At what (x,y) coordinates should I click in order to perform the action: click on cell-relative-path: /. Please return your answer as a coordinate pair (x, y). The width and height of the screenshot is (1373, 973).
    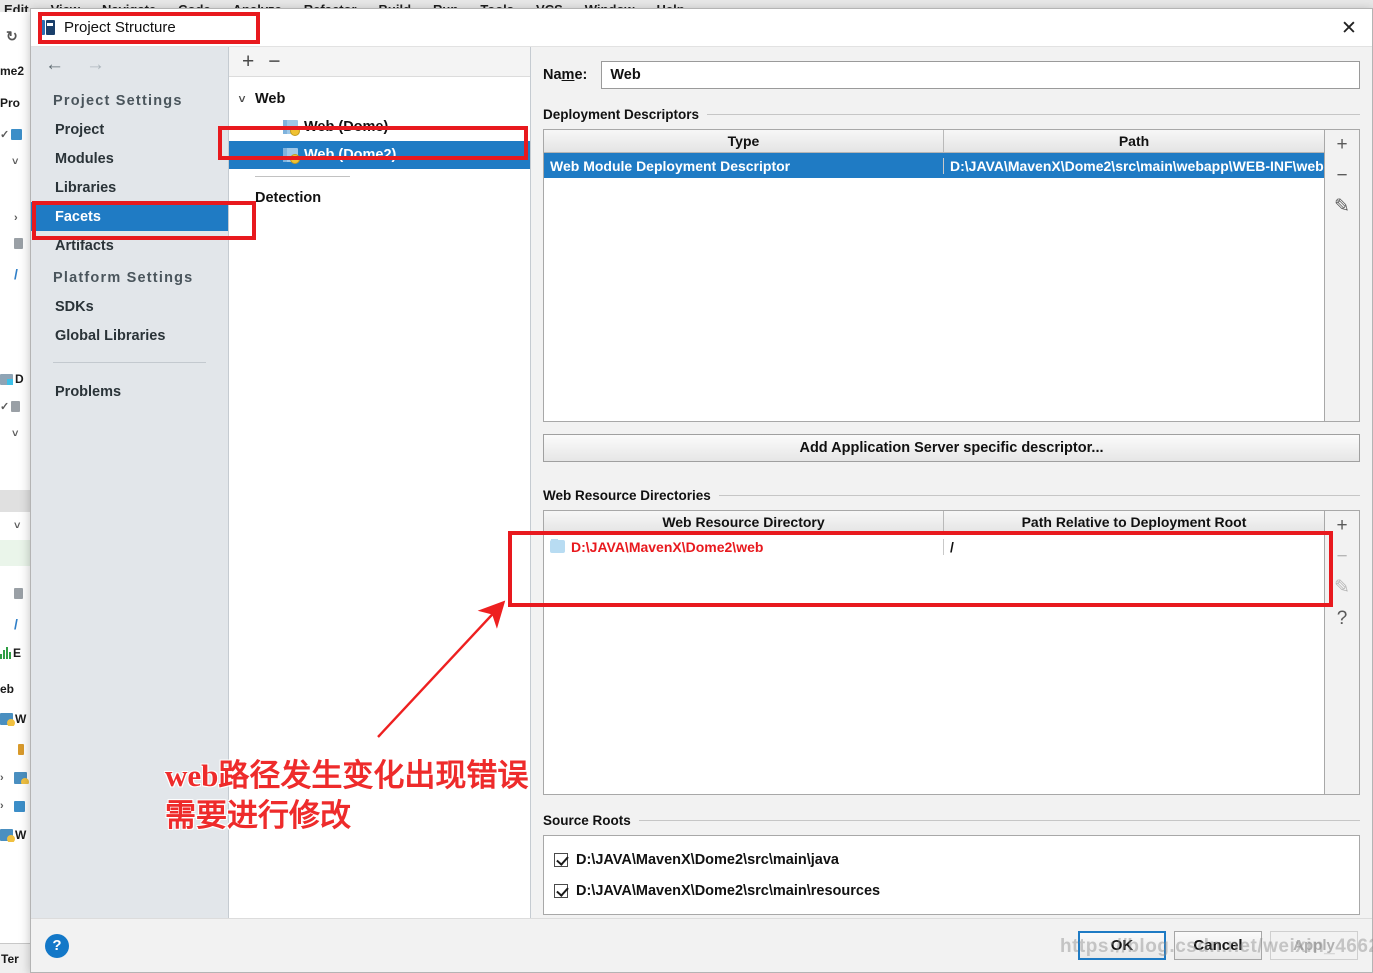
    Looking at the image, I should click on (952, 546).